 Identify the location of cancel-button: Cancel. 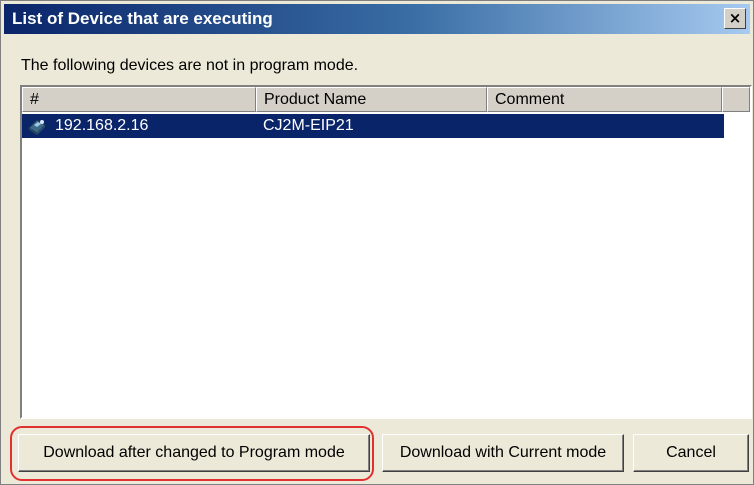
(691, 453).